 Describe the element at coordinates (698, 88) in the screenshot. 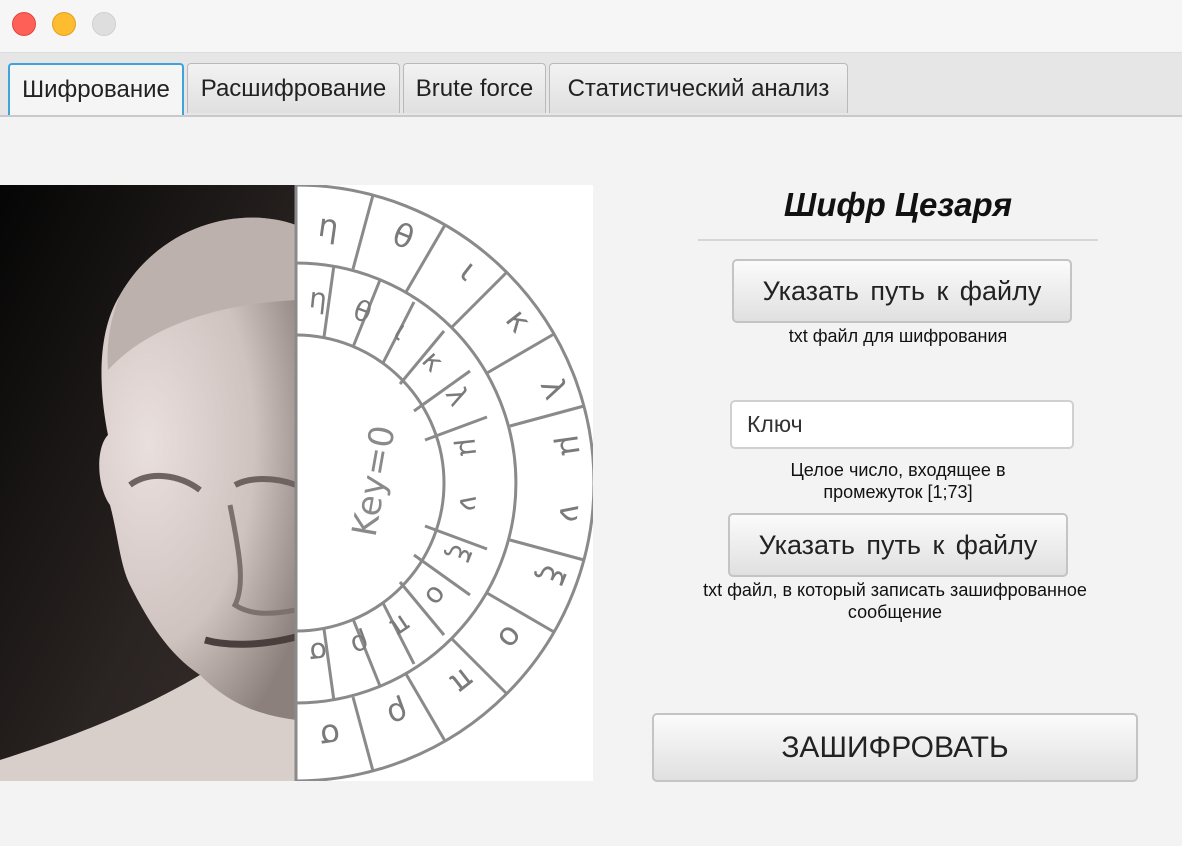

I see `tab-statistical-analysis: Статистический анализ` at that location.